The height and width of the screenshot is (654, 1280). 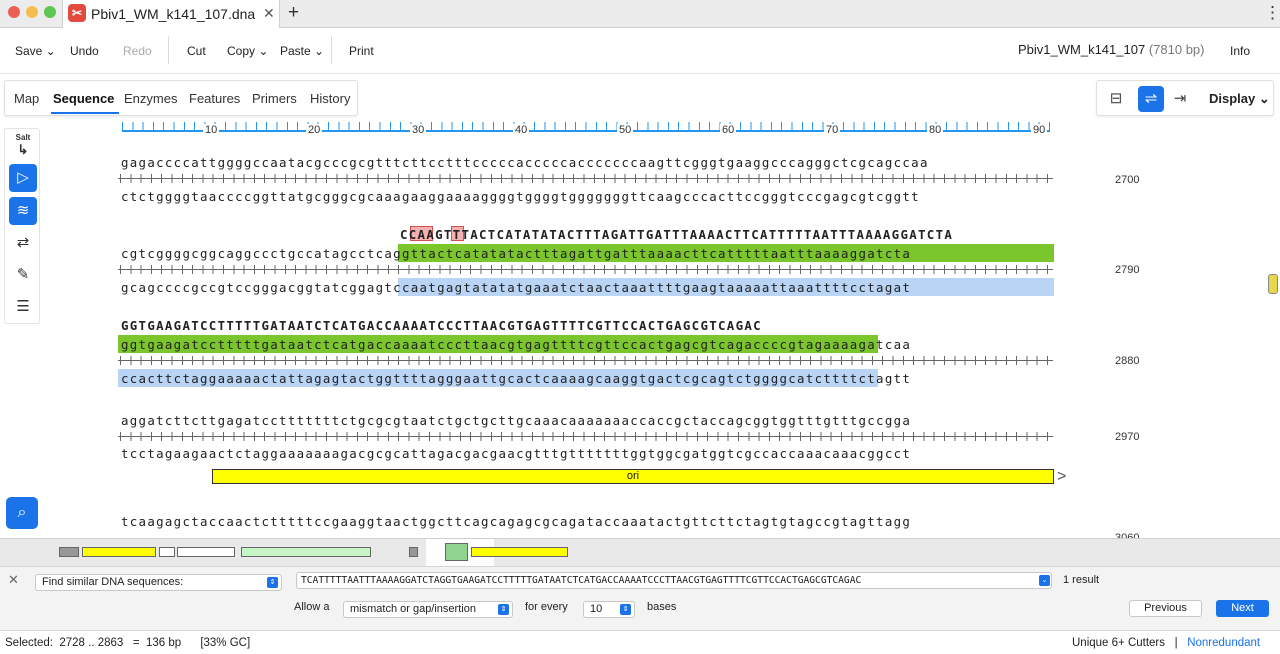 I want to click on view-controls: ⊟ ⇌ ⇥ Display ⌄, so click(x=1185, y=98).